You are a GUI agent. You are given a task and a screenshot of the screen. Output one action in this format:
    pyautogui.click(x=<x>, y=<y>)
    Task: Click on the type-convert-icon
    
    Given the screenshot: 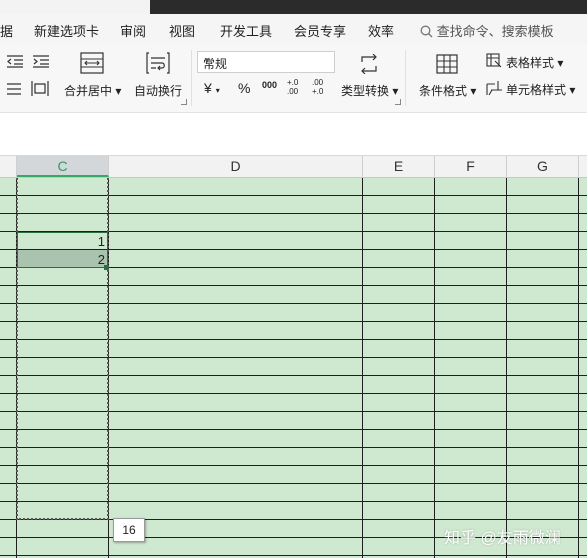 What is the action you would take?
    pyautogui.click(x=369, y=64)
    